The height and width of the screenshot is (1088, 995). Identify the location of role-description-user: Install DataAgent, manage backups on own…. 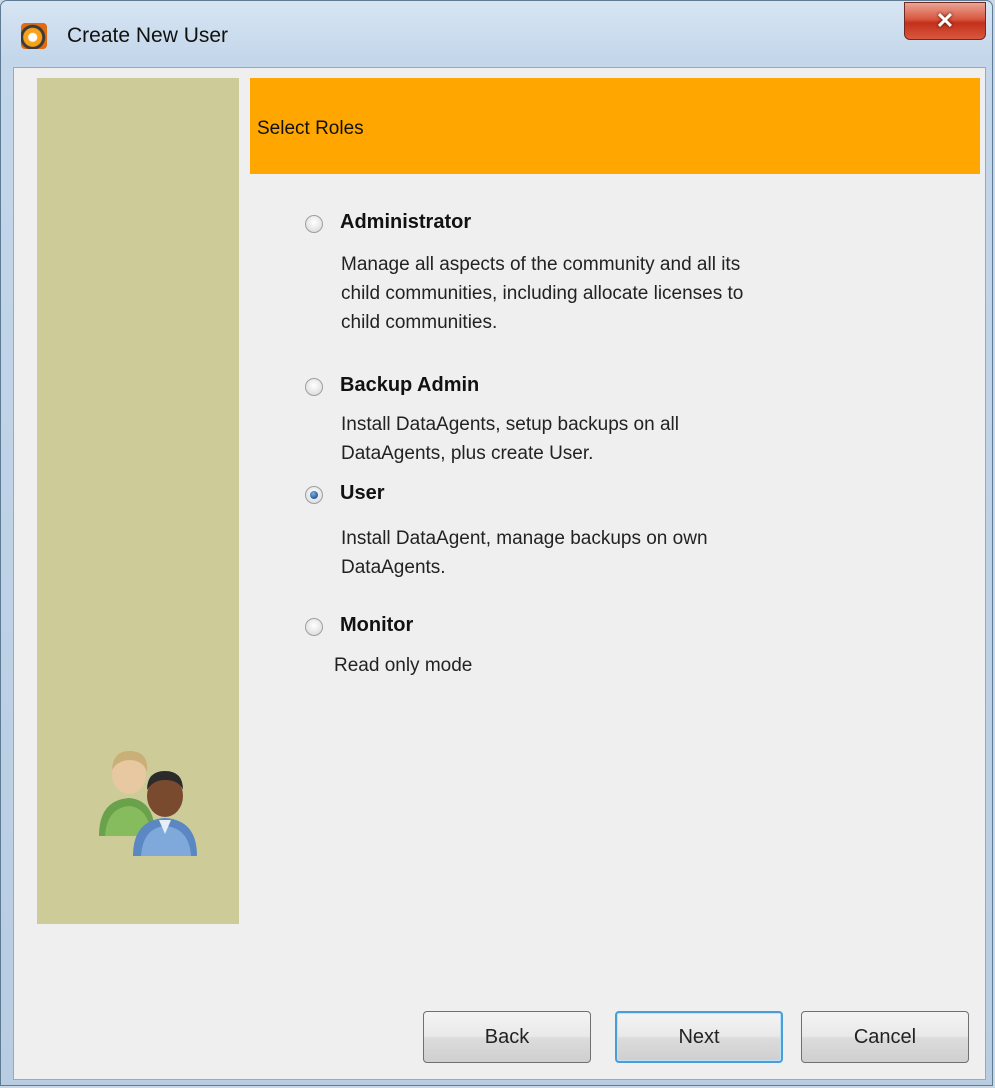
(524, 553).